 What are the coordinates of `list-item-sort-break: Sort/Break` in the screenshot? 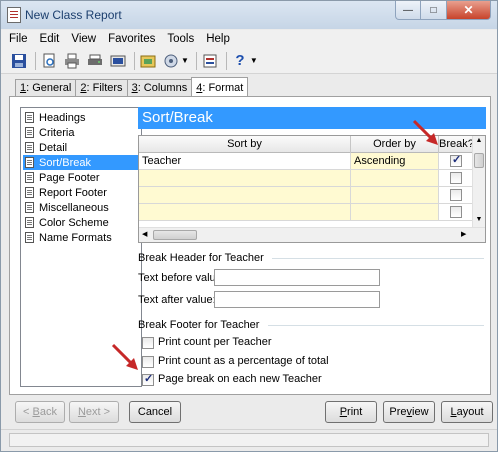 It's located at (81, 162).